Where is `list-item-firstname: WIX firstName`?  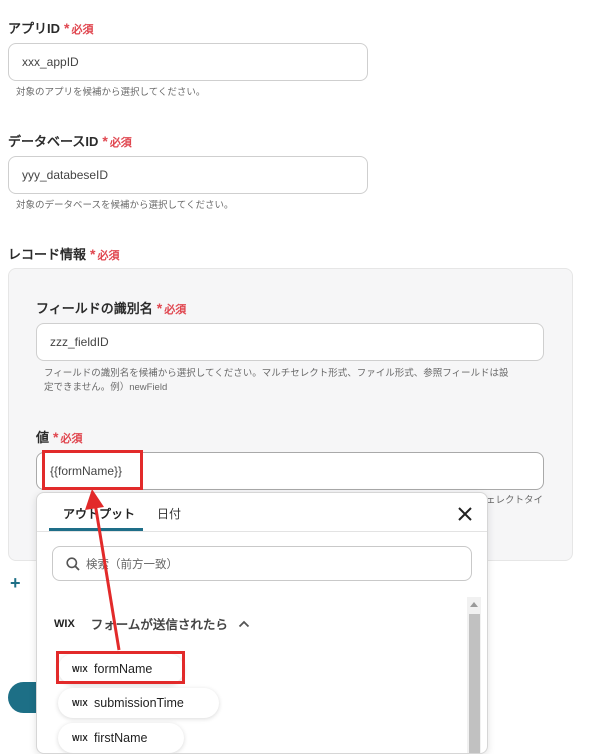 list-item-firstname: WIX firstName is located at coordinates (121, 738).